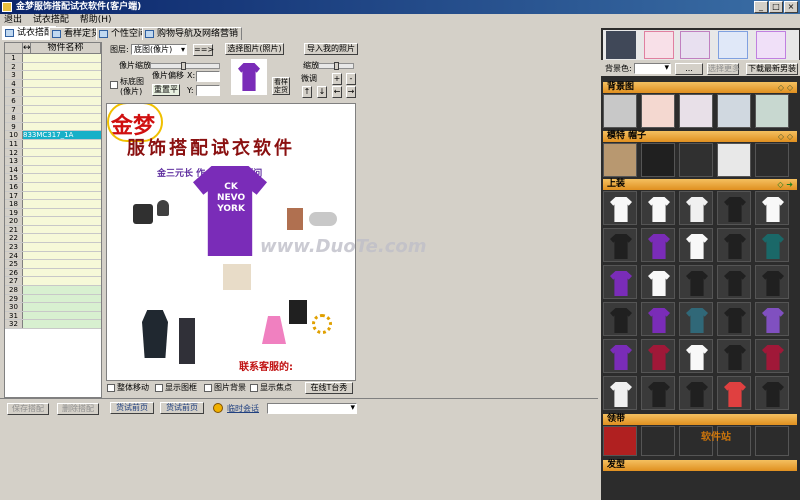  I want to click on table-row: 3, so click(53, 75).